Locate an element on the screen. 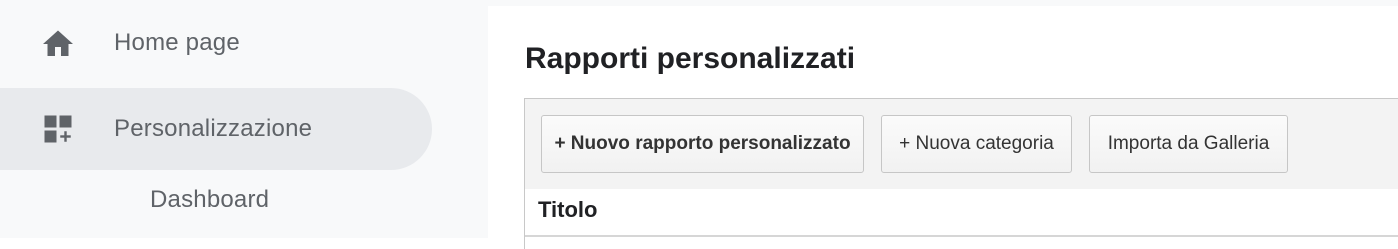 Image resolution: width=1398 pixels, height=249 pixels. top-strip is located at coordinates (943, 3).